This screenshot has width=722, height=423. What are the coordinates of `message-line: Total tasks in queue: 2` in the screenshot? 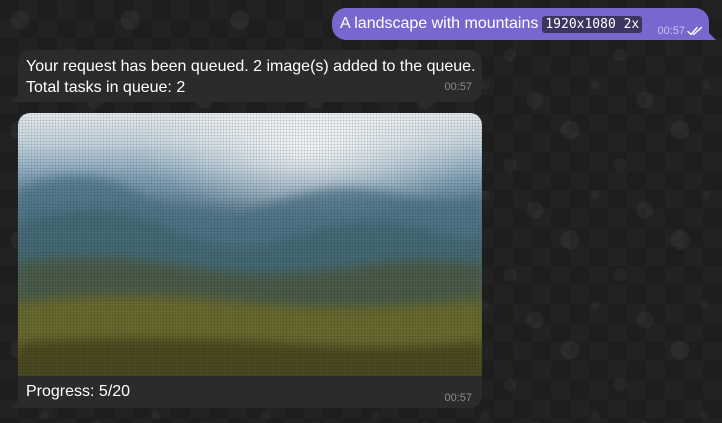 It's located at (106, 87).